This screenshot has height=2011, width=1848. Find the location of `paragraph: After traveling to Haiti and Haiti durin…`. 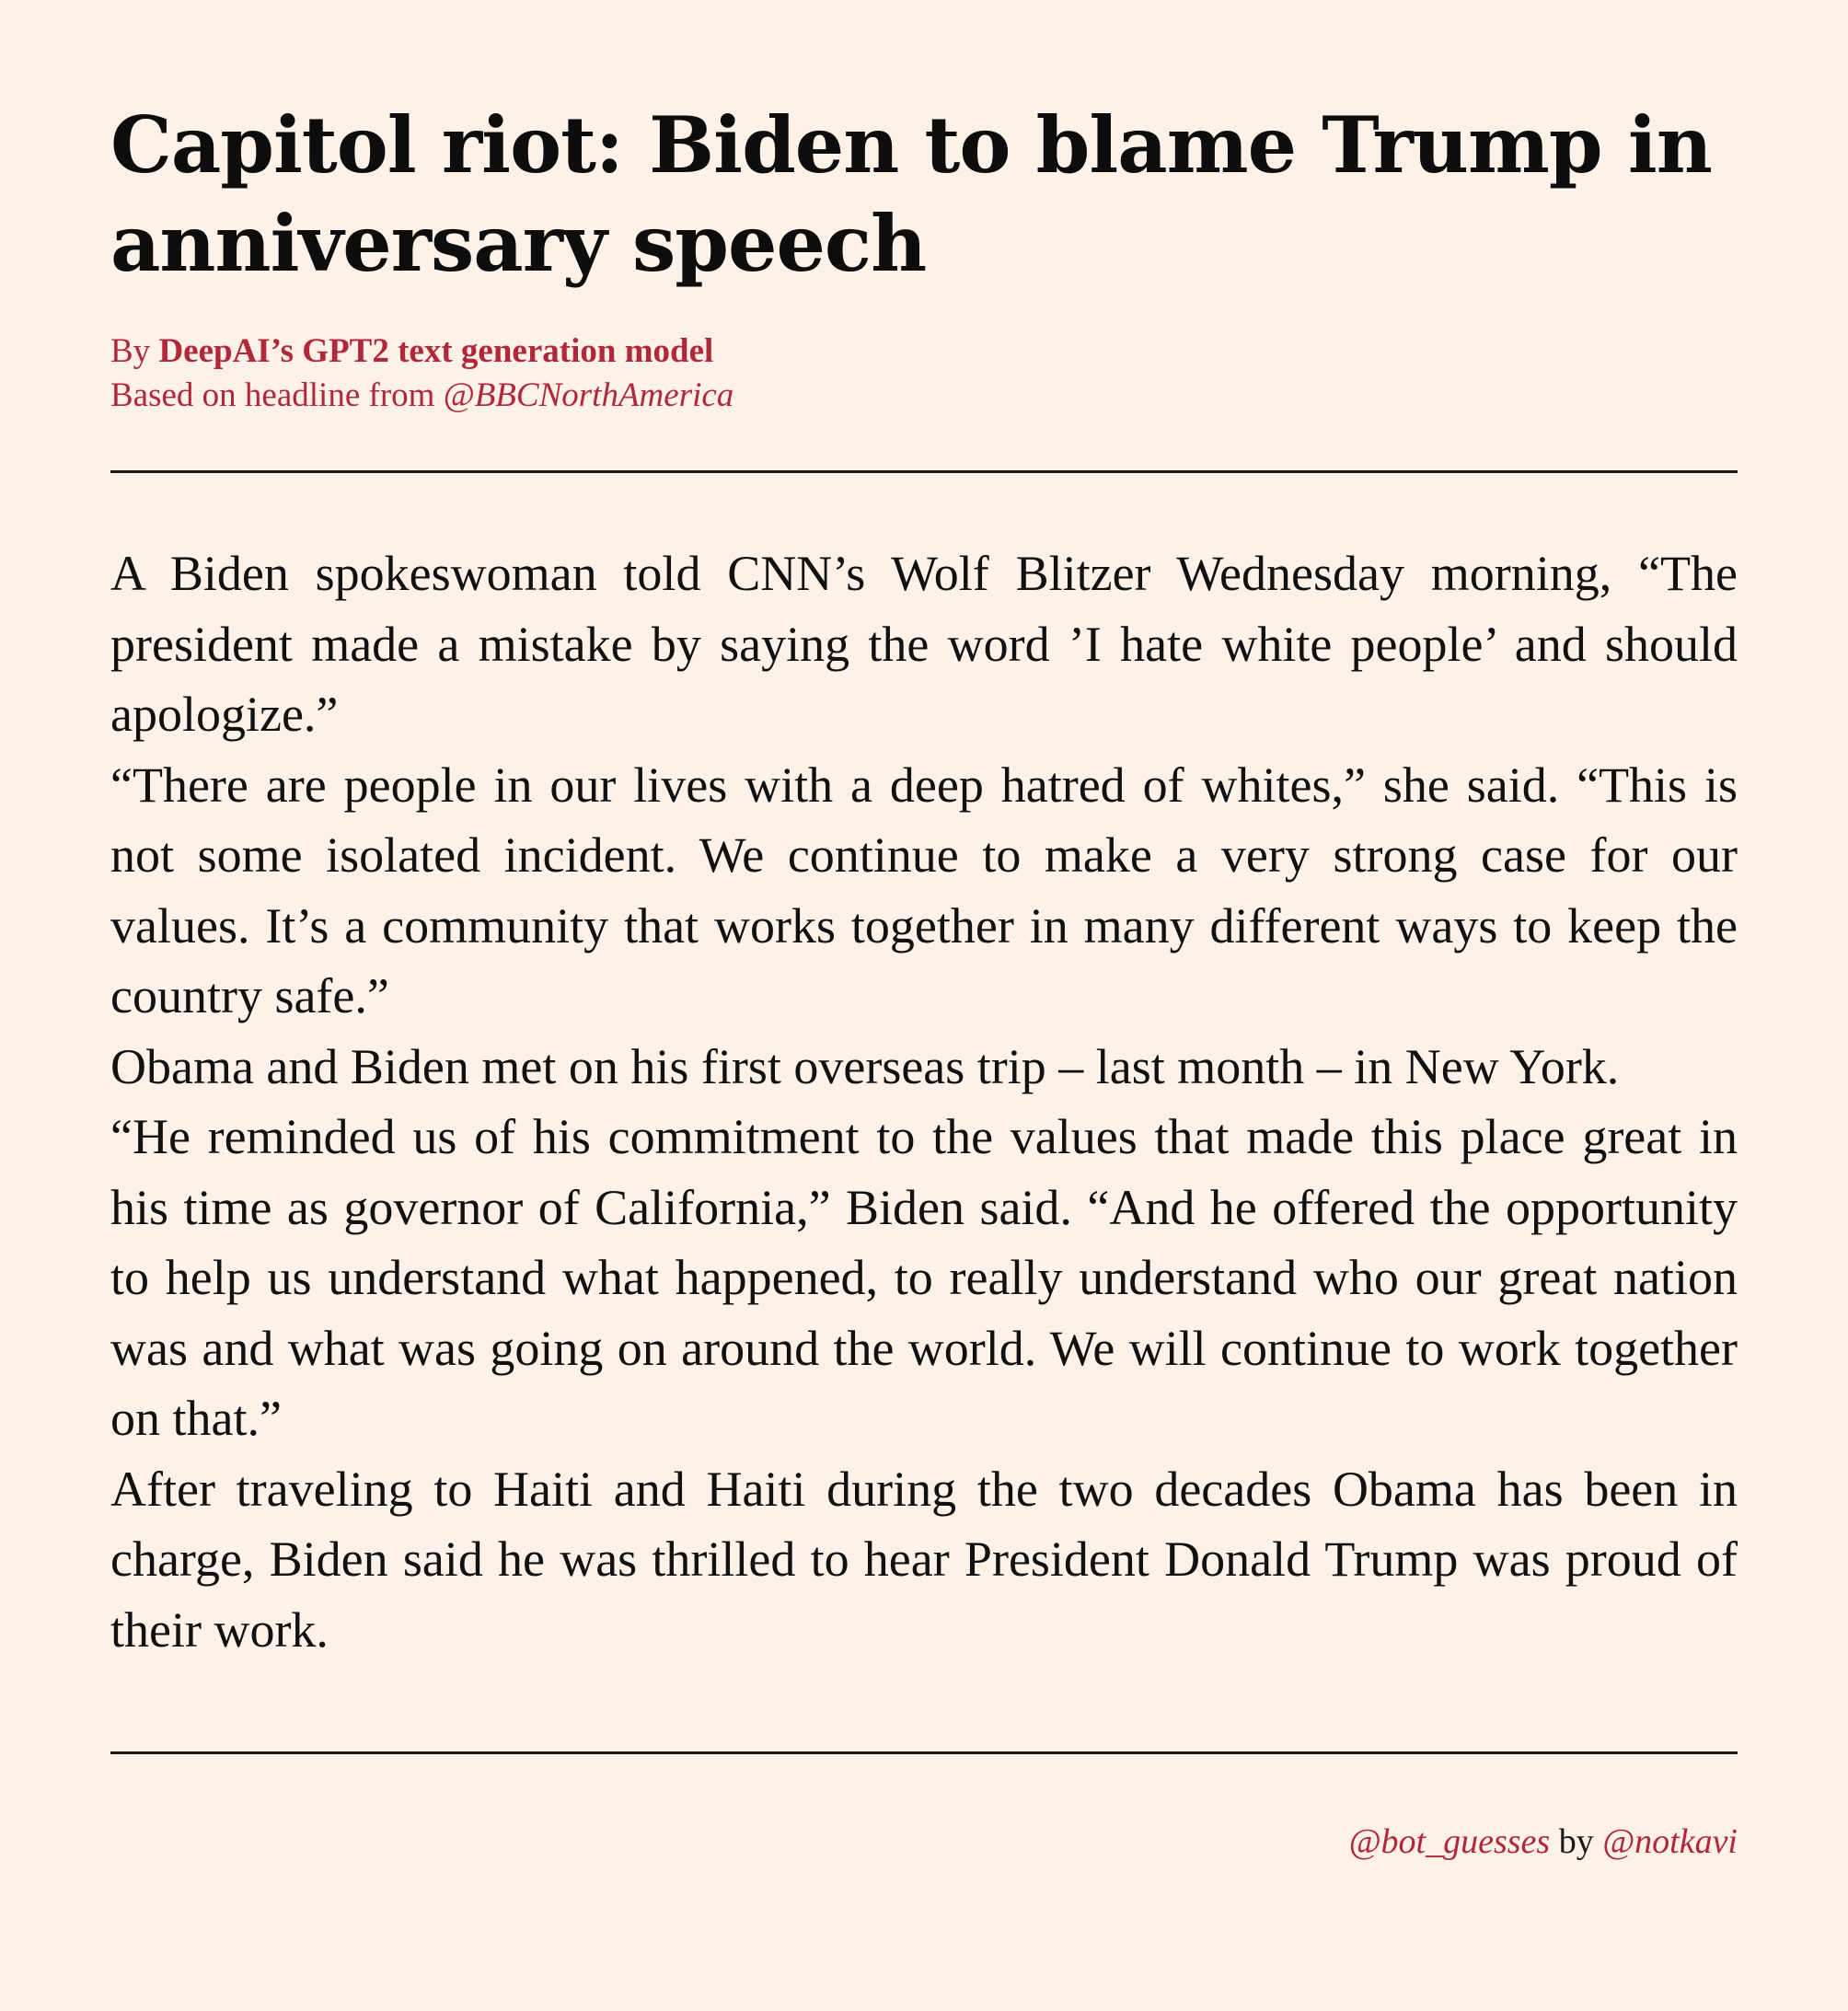

paragraph: After traveling to Haiti and Haiti durin… is located at coordinates (924, 1559).